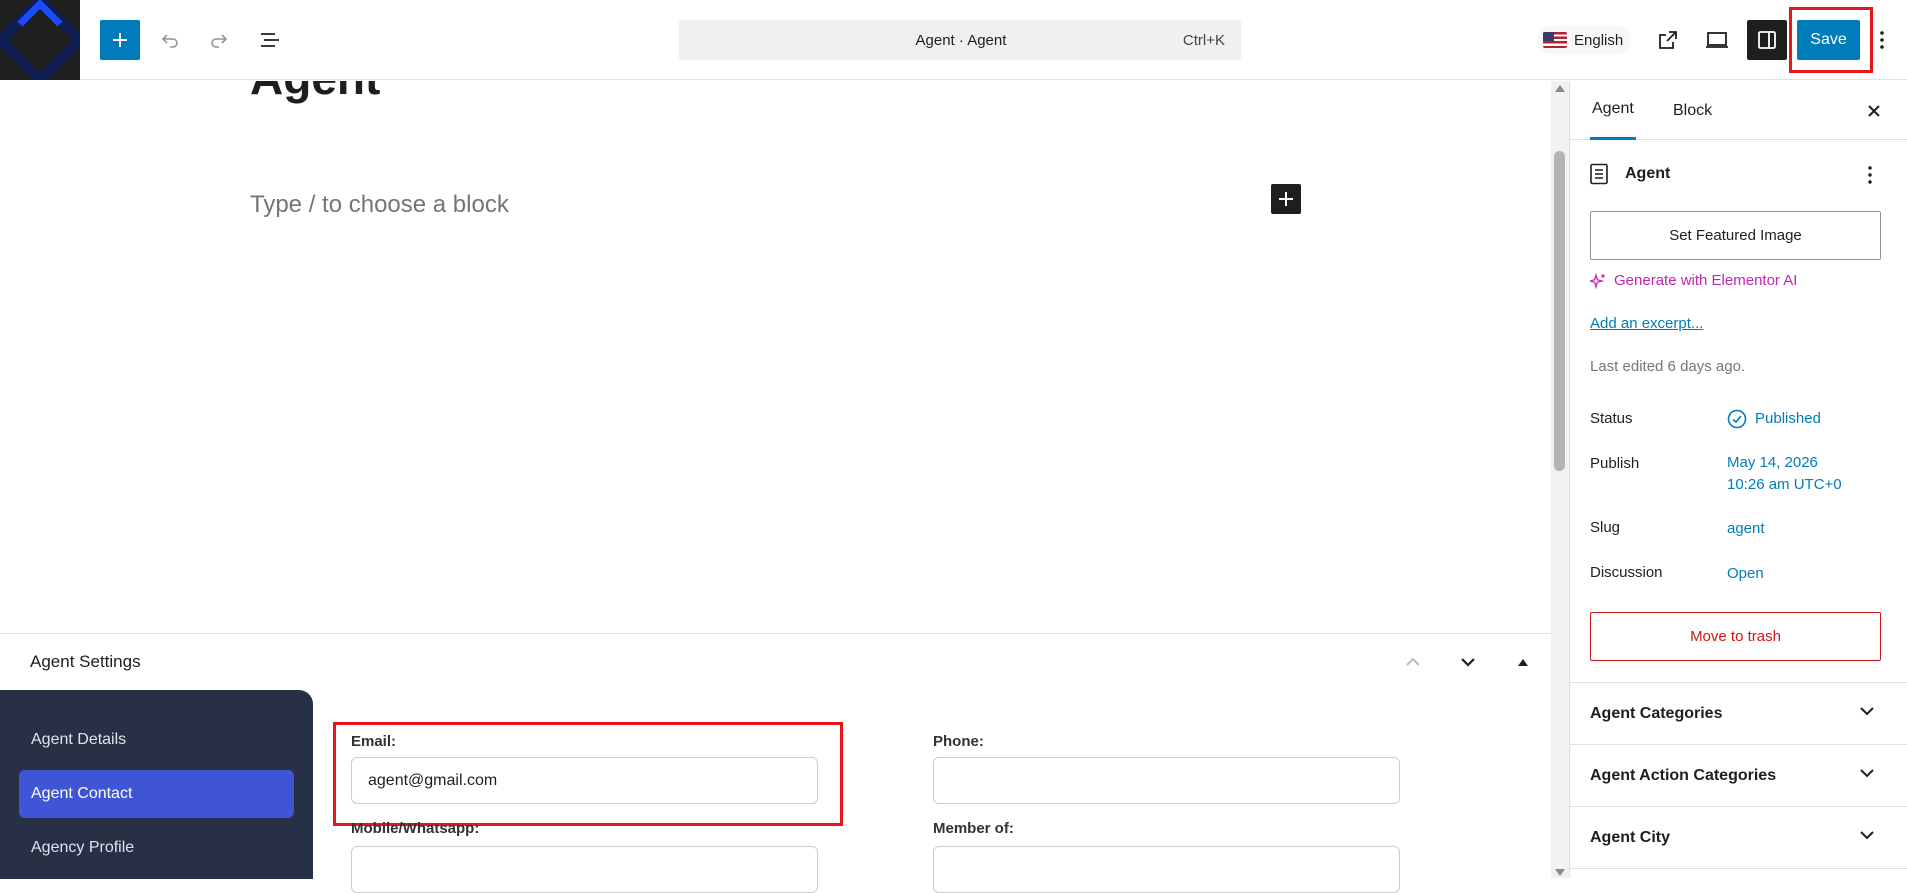 This screenshot has width=1907, height=893. I want to click on editor-top-bar: Agent · Agent Ctrl+K English Save, so click(953, 40).